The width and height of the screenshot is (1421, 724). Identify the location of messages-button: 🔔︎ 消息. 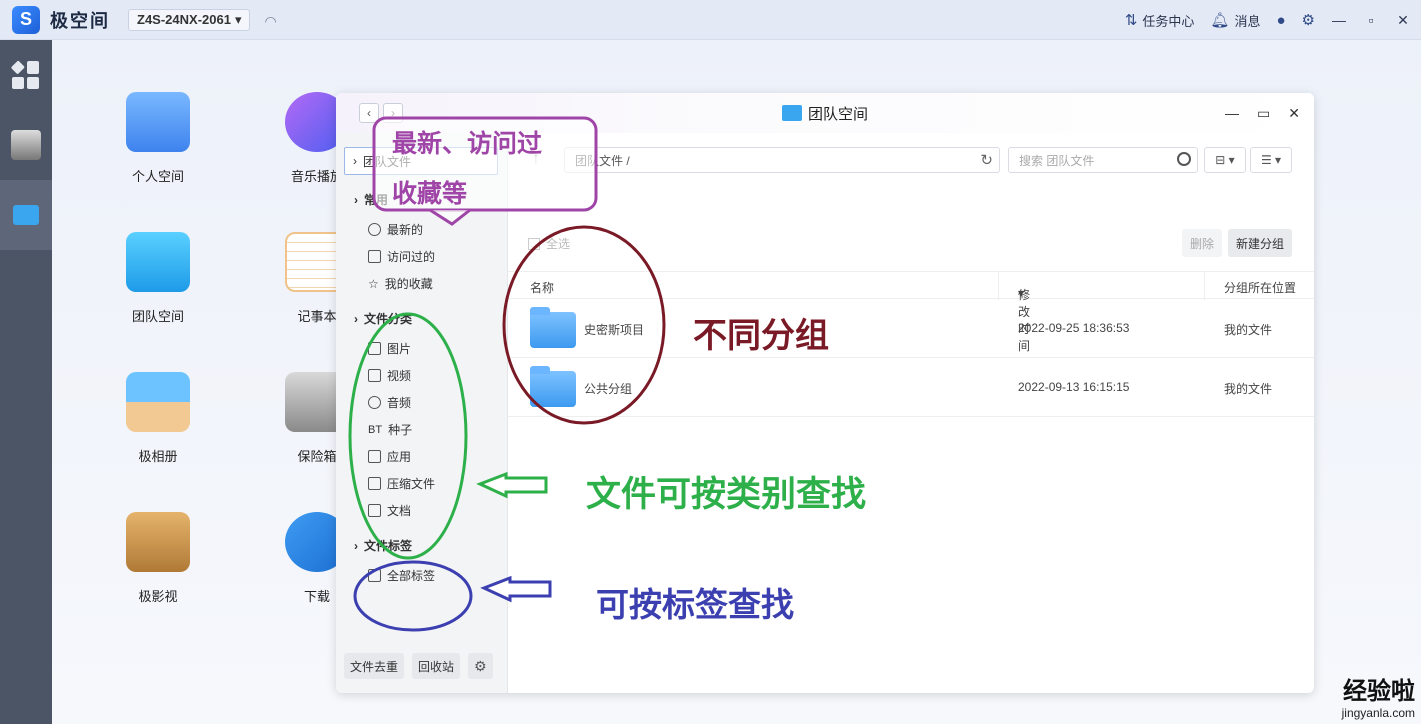
(1235, 20).